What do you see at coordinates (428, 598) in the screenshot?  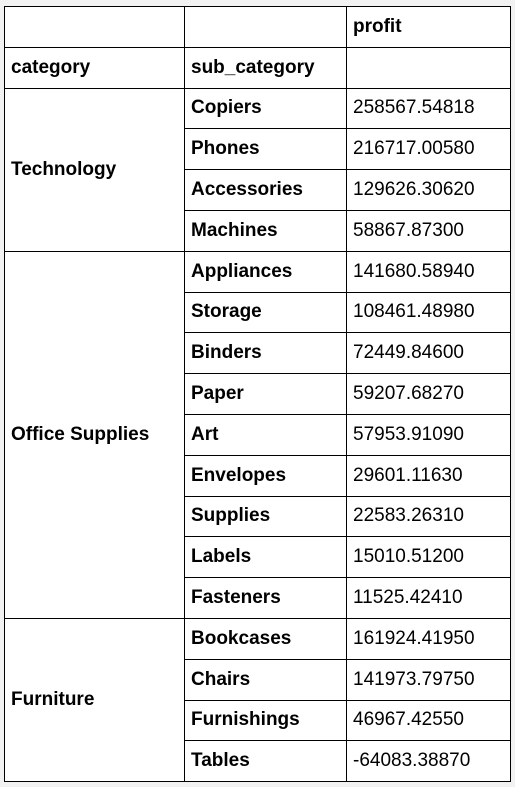 I see `profit-value: 11525.42410` at bounding box center [428, 598].